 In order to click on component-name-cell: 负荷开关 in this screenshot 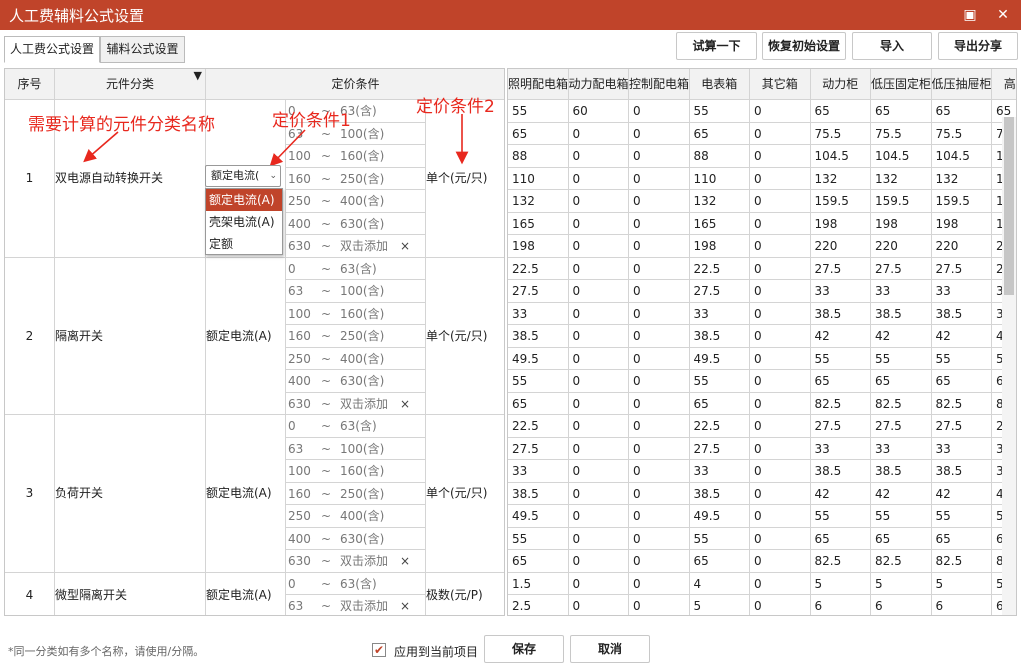, I will do `click(130, 494)`.